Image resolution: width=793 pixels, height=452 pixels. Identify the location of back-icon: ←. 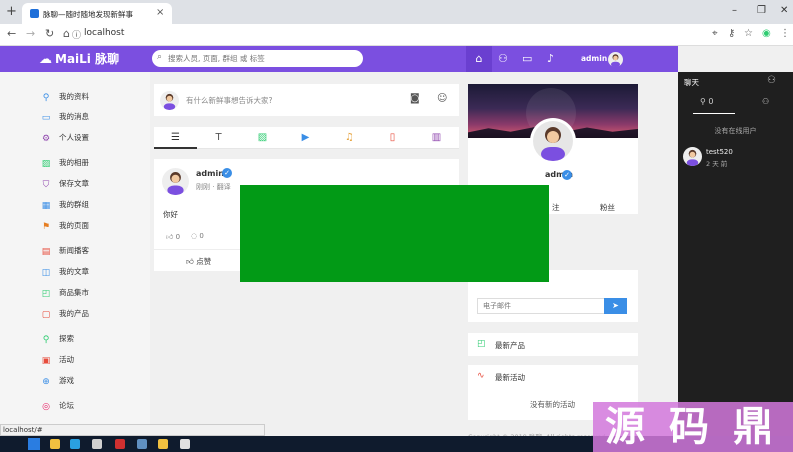
(11, 33).